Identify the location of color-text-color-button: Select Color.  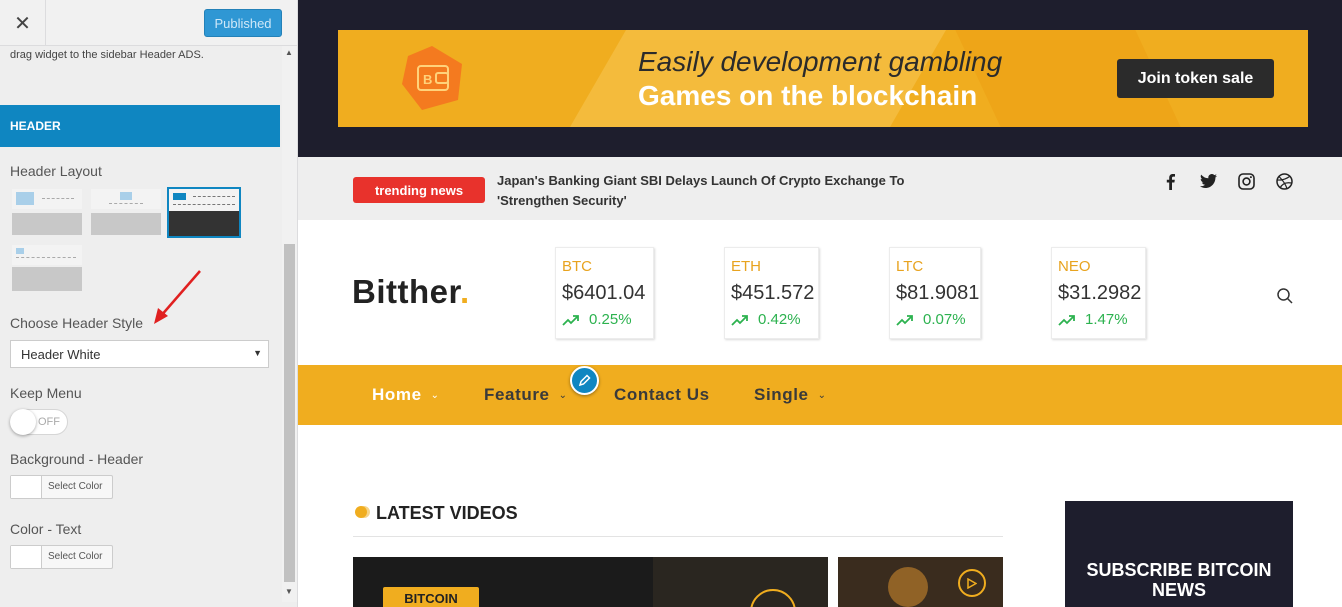
(61, 557).